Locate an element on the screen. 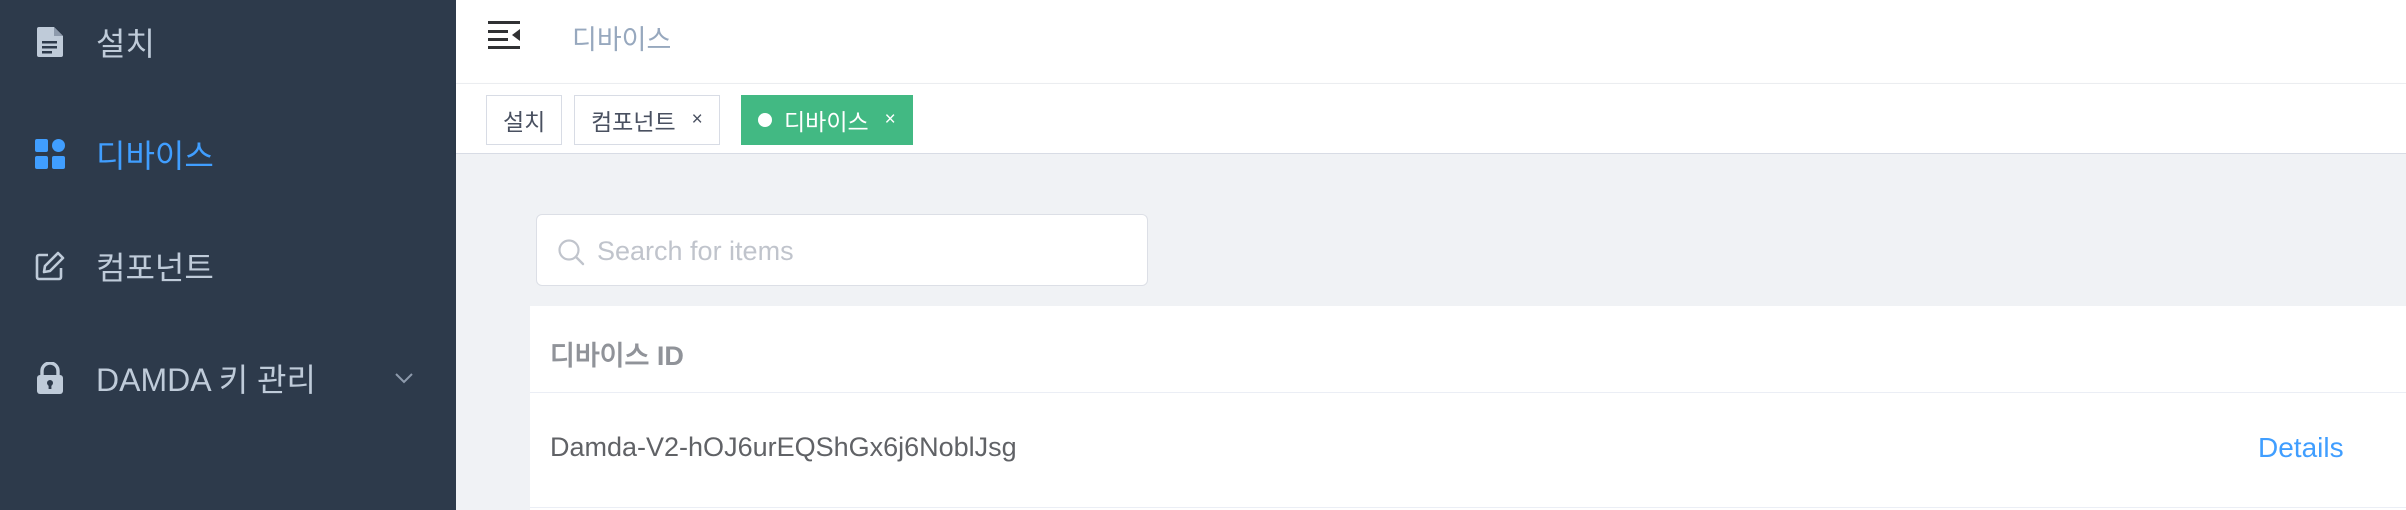 The image size is (2406, 510). tags-view: 설치 컴포넌트 × 디바이스 × is located at coordinates (1431, 119).